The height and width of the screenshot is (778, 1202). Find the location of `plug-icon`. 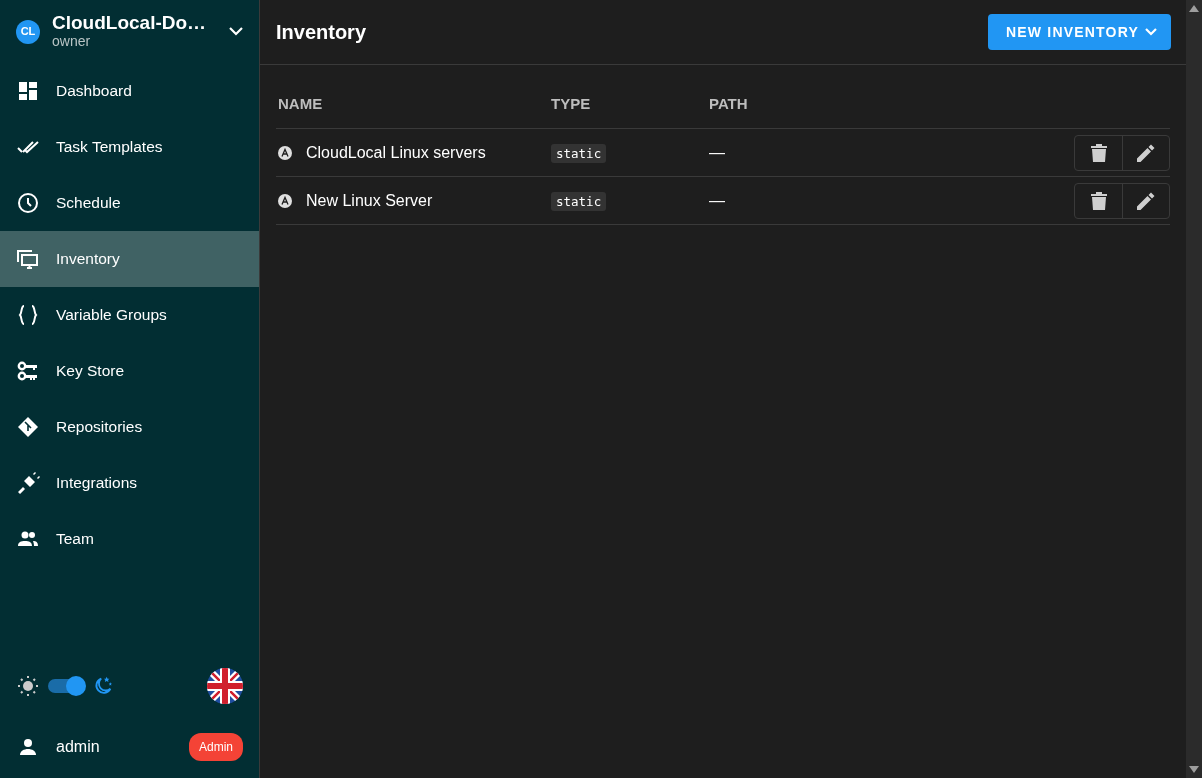

plug-icon is located at coordinates (28, 483).